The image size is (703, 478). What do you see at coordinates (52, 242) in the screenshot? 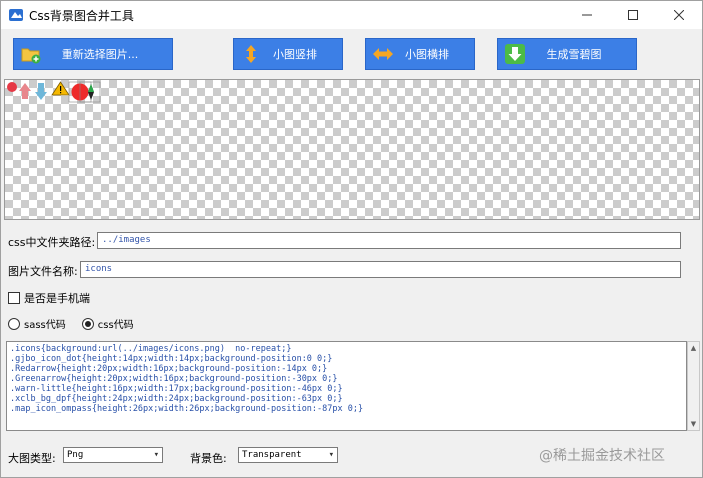
I see `css-path-label: css中文件夹路径:` at bounding box center [52, 242].